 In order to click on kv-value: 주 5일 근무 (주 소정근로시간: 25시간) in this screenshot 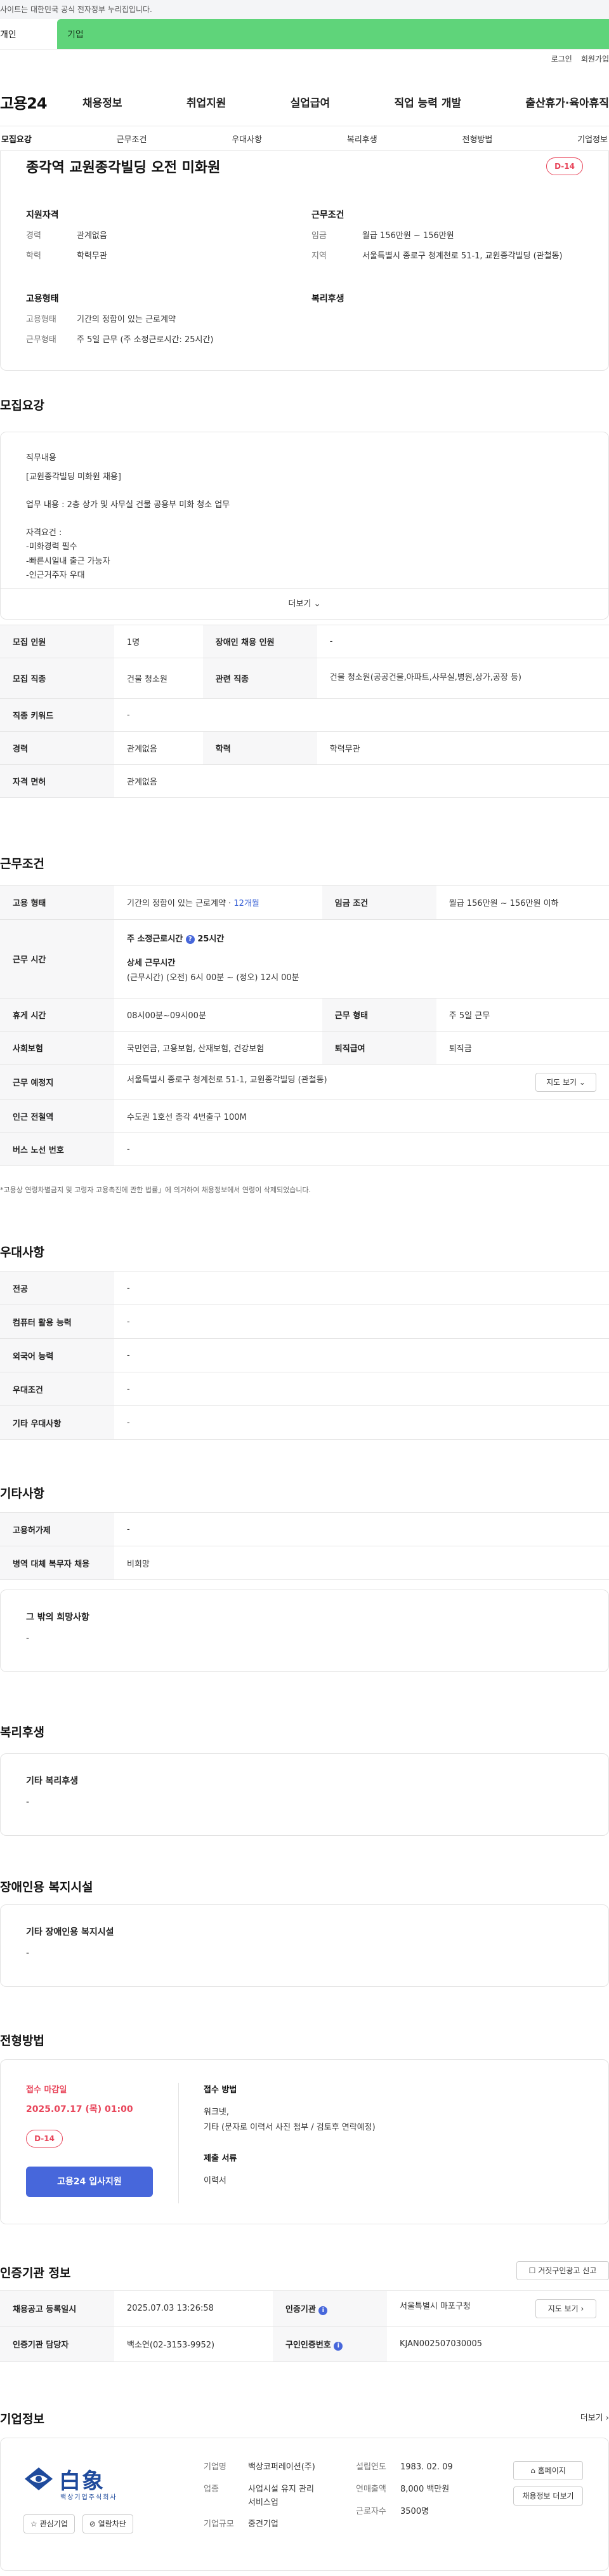, I will do `click(145, 340)`.